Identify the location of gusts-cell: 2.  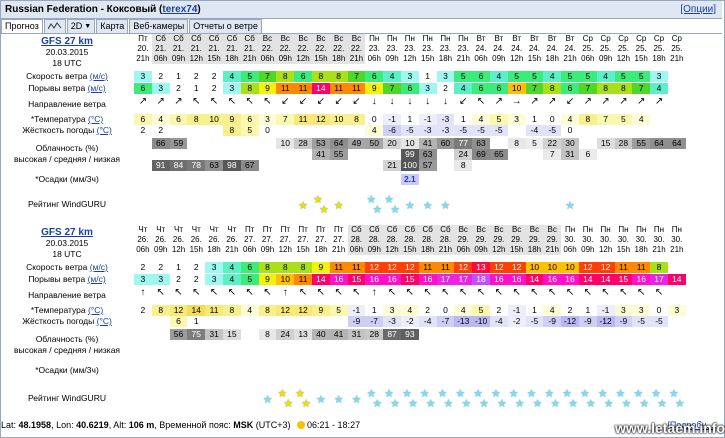
(178, 88).